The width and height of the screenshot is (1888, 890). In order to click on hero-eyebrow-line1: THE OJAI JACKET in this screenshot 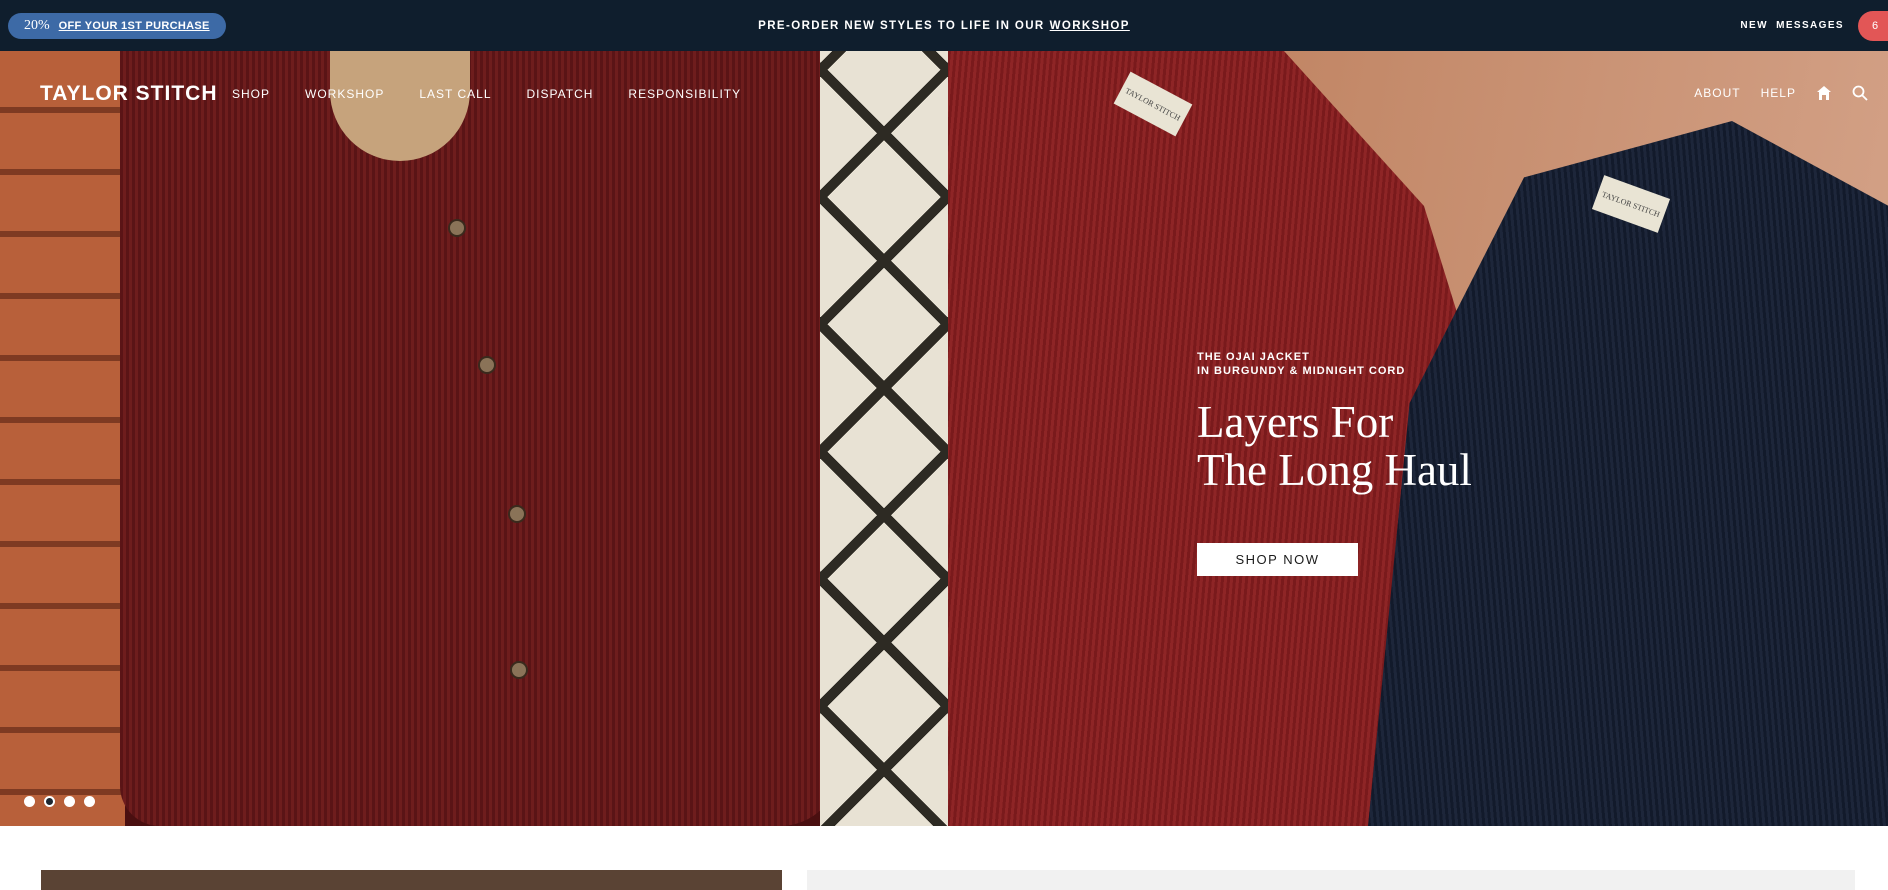, I will do `click(1253, 357)`.